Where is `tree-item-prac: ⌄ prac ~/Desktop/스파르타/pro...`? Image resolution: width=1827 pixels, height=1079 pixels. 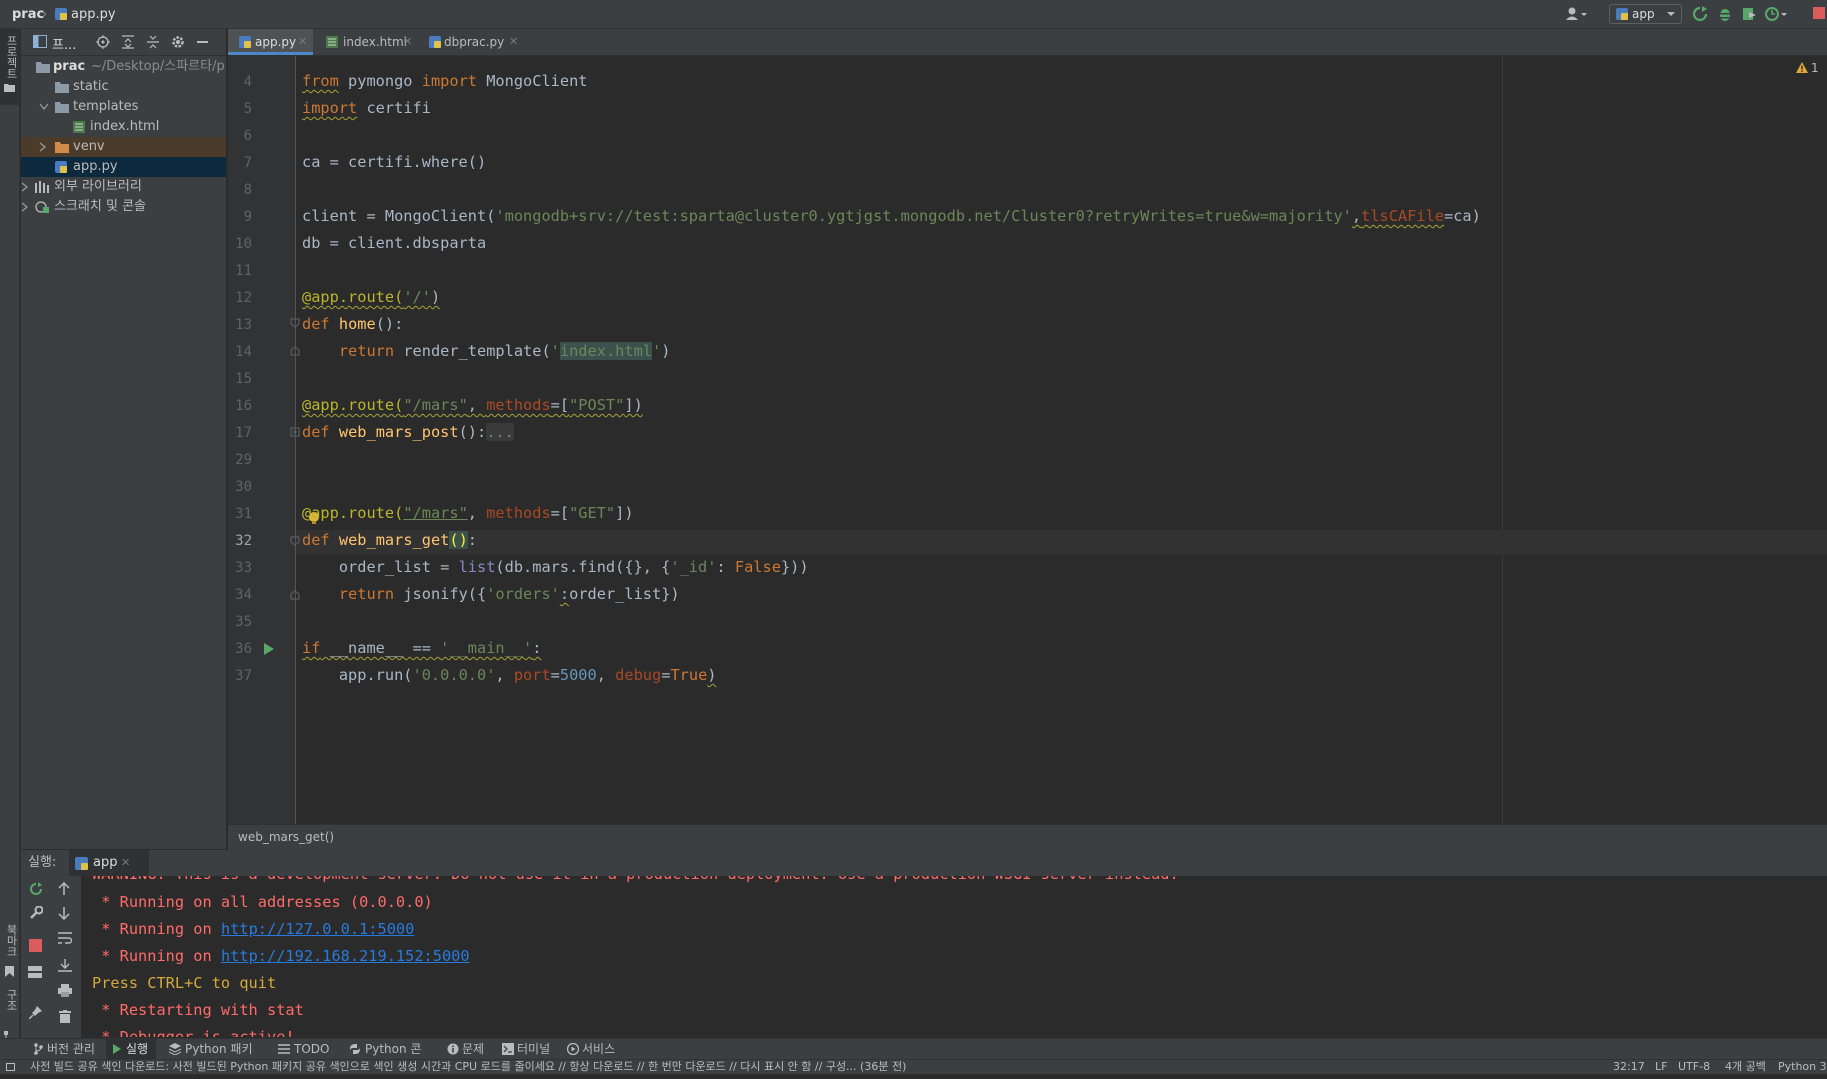
tree-item-prac: ⌄ prac ~/Desktop/스파르타/pro... is located at coordinates (123, 67).